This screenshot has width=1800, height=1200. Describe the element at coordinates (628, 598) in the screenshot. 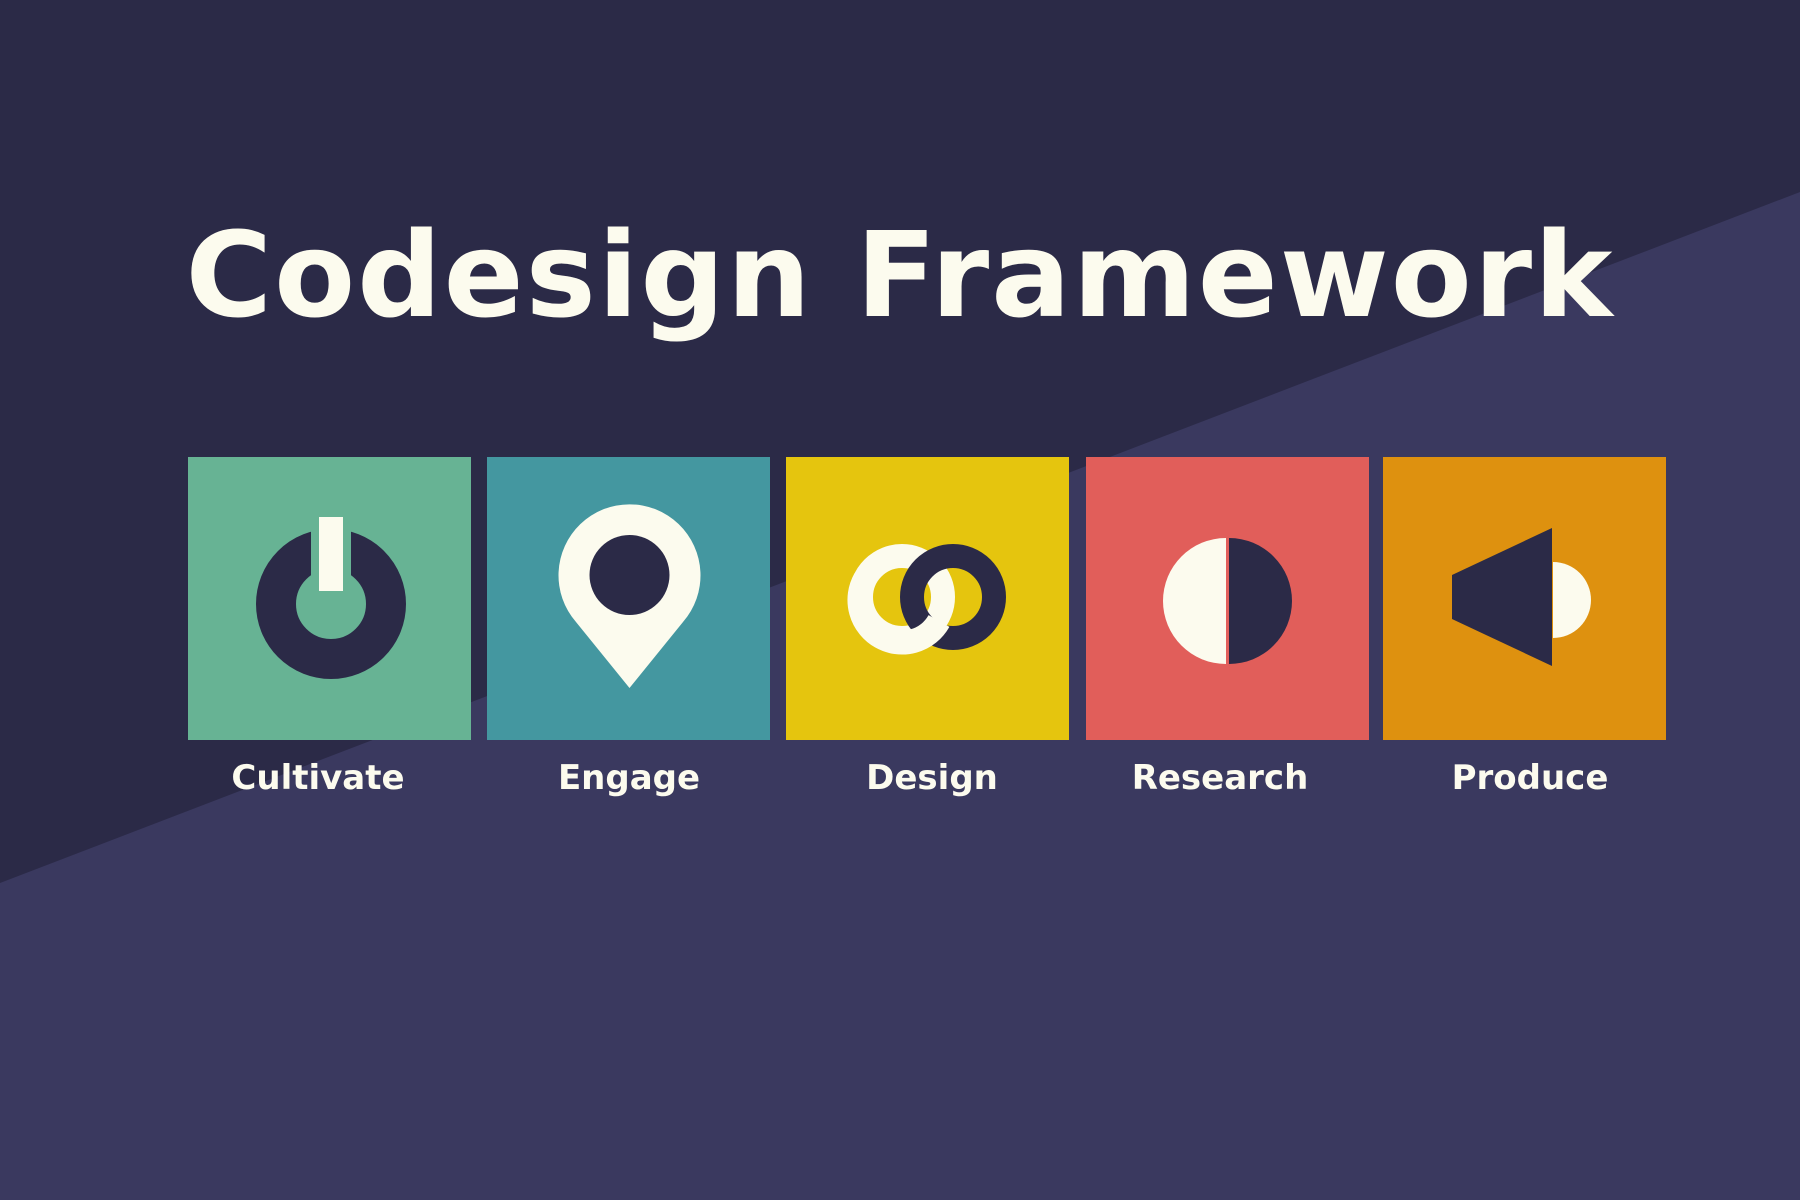

I see `tile-engage` at that location.